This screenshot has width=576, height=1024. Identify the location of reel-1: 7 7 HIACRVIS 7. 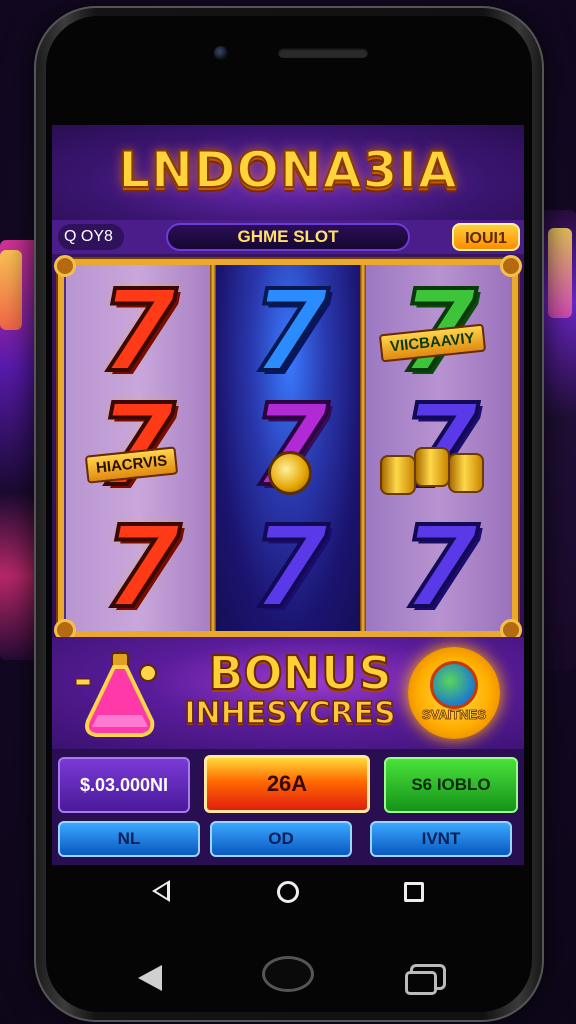
(139, 448).